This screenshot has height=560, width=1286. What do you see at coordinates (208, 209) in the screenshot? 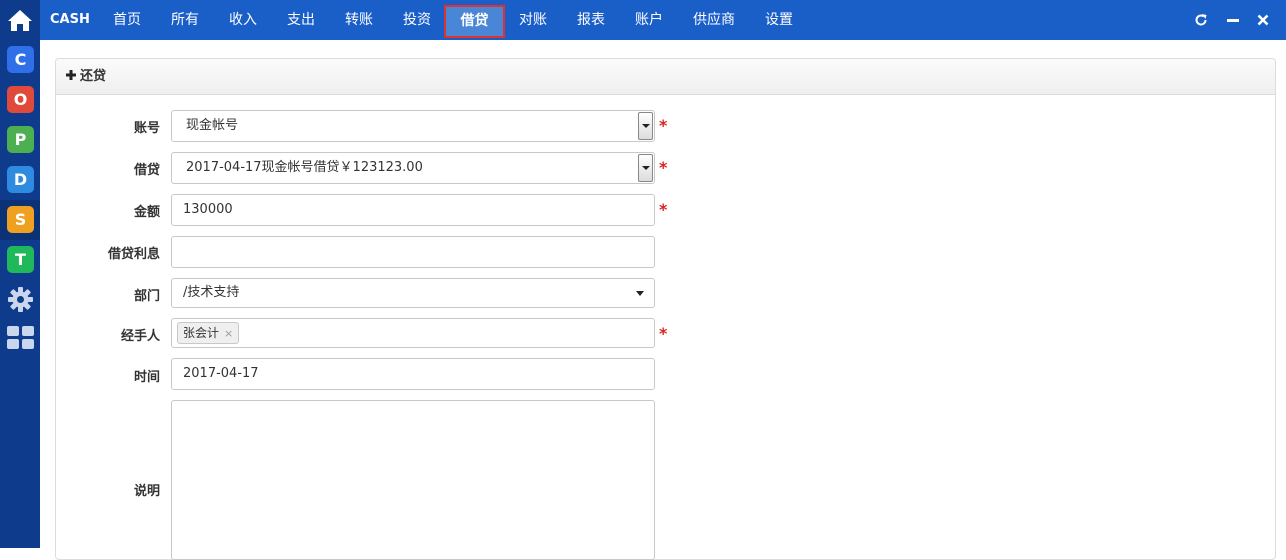
I see `amount-value: 130000` at bounding box center [208, 209].